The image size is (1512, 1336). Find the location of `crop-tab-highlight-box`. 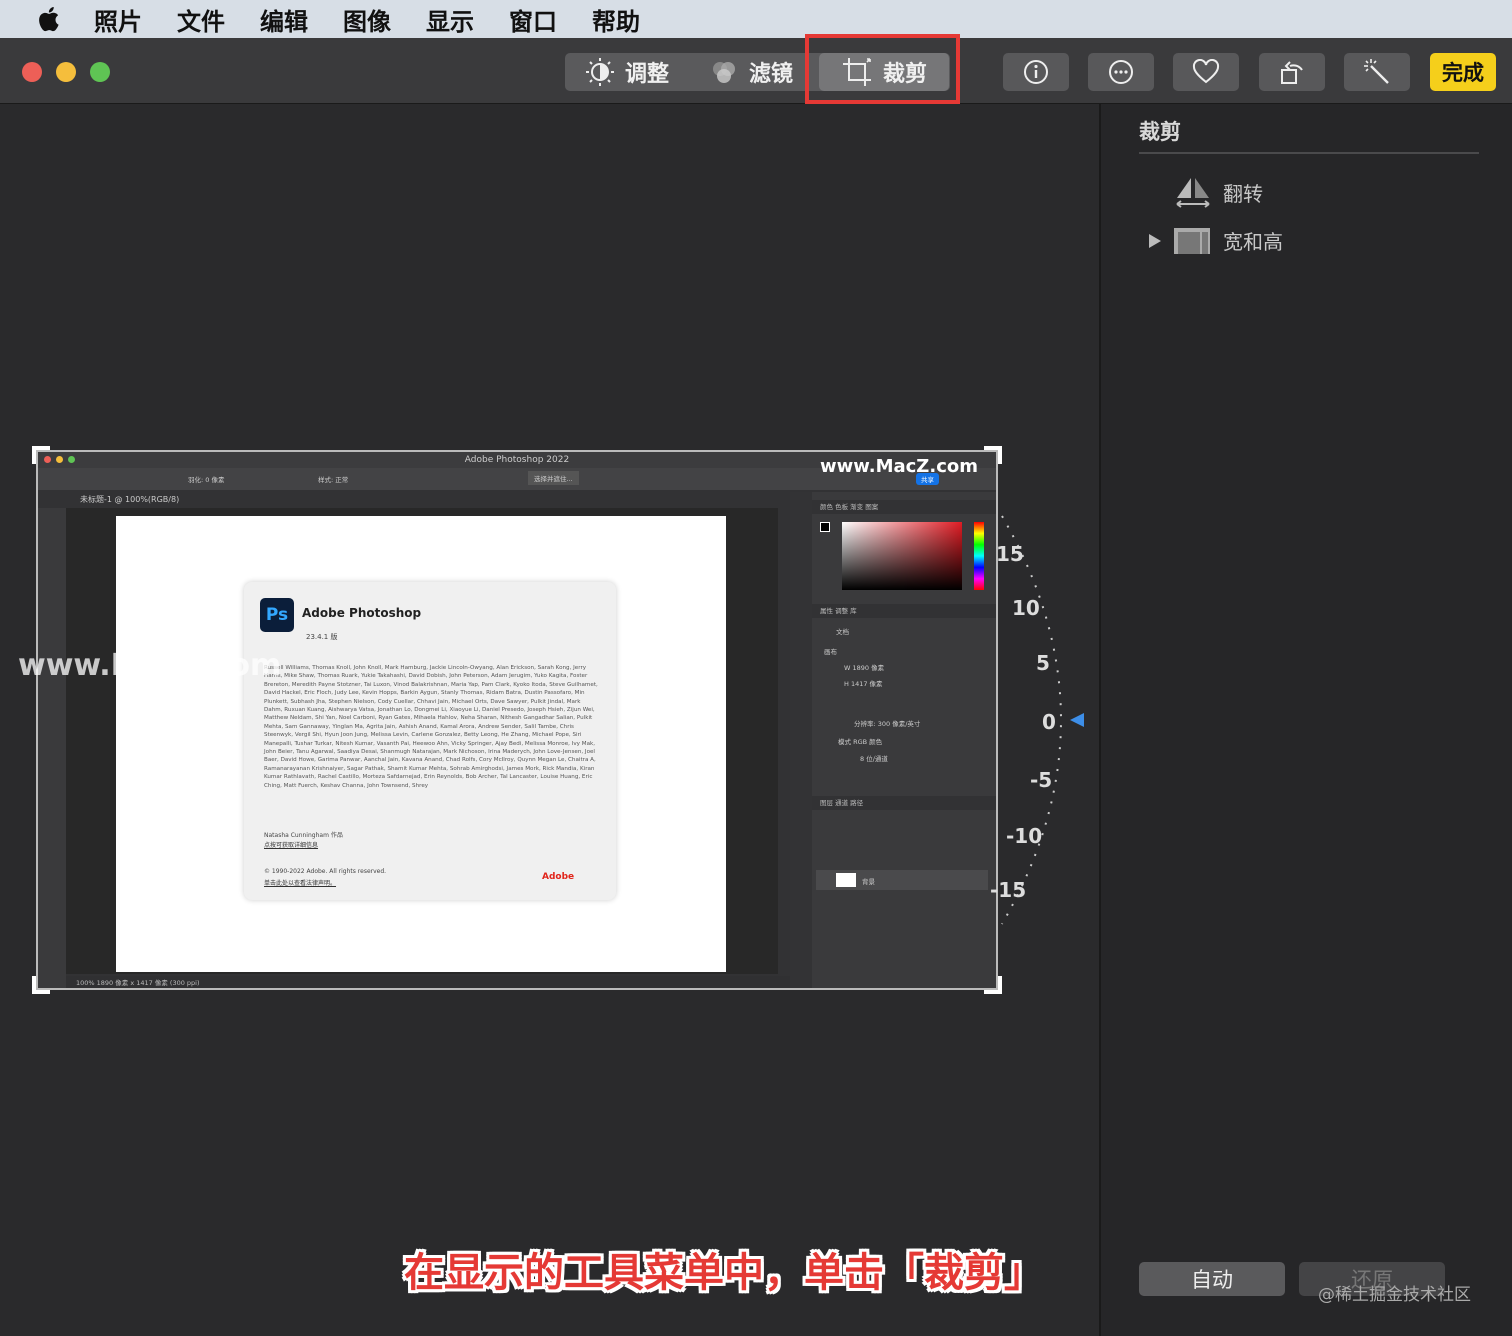

crop-tab-highlight-box is located at coordinates (882, 69).